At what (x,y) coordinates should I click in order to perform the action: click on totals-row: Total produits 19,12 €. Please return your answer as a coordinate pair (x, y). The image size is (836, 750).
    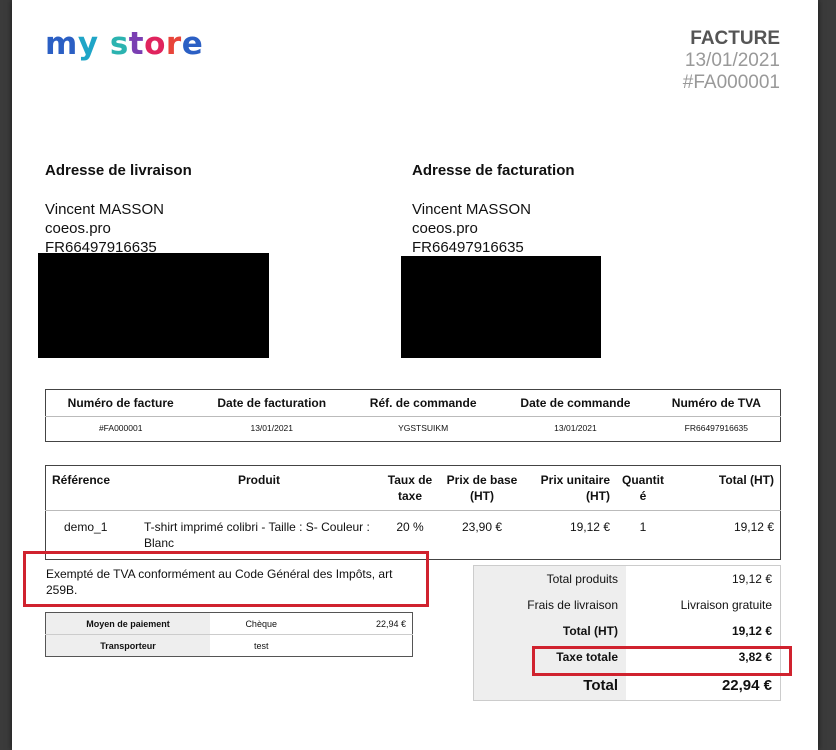
    Looking at the image, I should click on (627, 578).